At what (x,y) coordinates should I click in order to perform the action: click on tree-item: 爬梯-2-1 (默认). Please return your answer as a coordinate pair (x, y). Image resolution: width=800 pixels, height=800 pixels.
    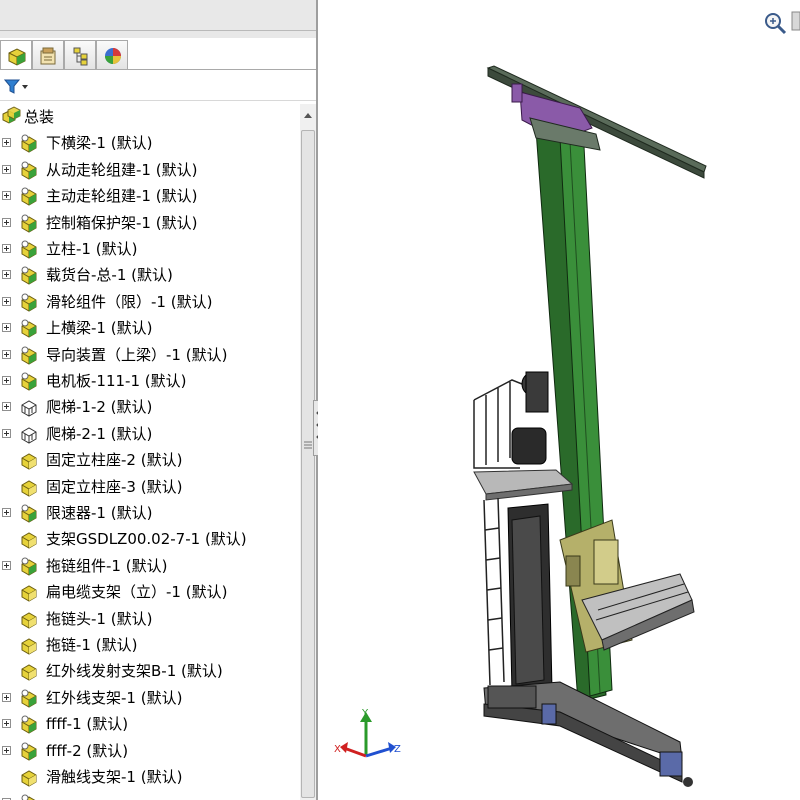
    Looking at the image, I should click on (150, 434).